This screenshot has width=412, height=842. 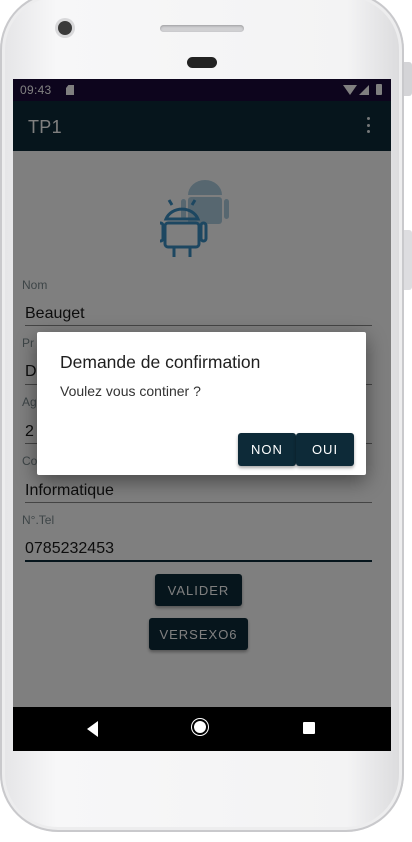 I want to click on recents-icon, so click(x=309, y=728).